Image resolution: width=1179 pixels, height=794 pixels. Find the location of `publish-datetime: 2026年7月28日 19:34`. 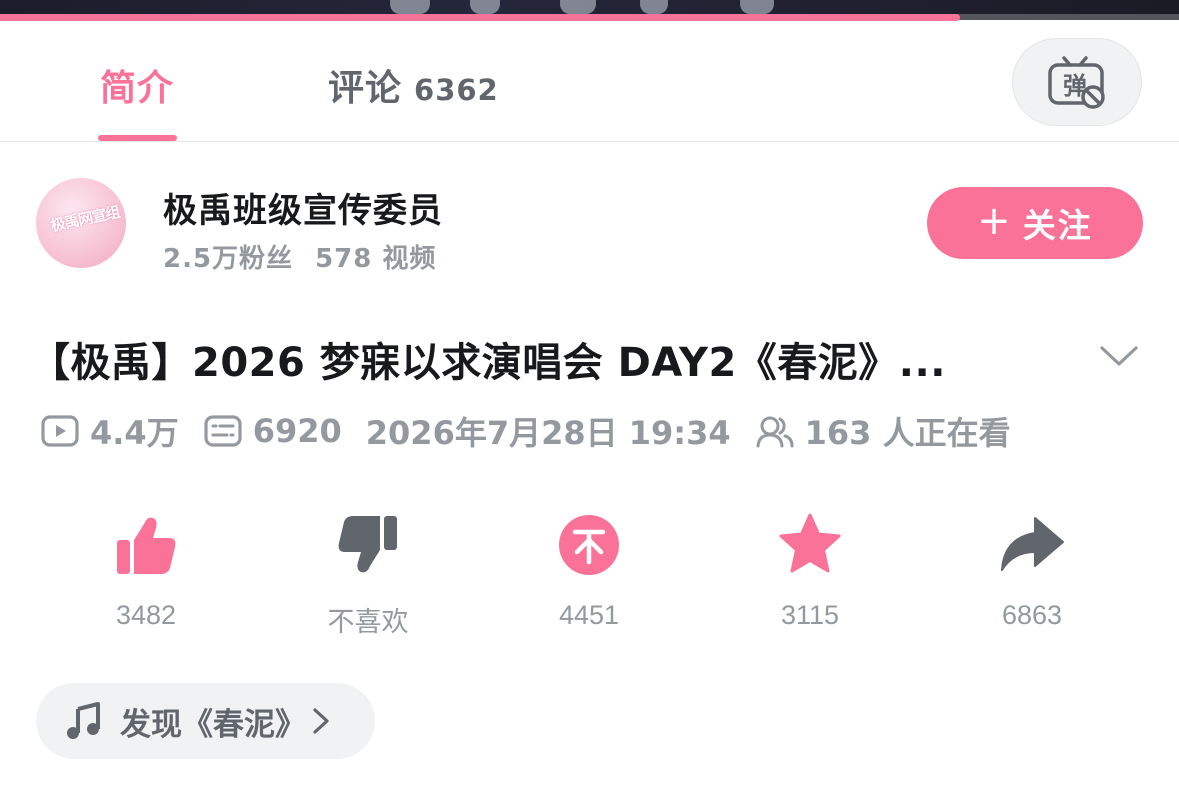

publish-datetime: 2026年7月28日 19:34 is located at coordinates (548, 433).